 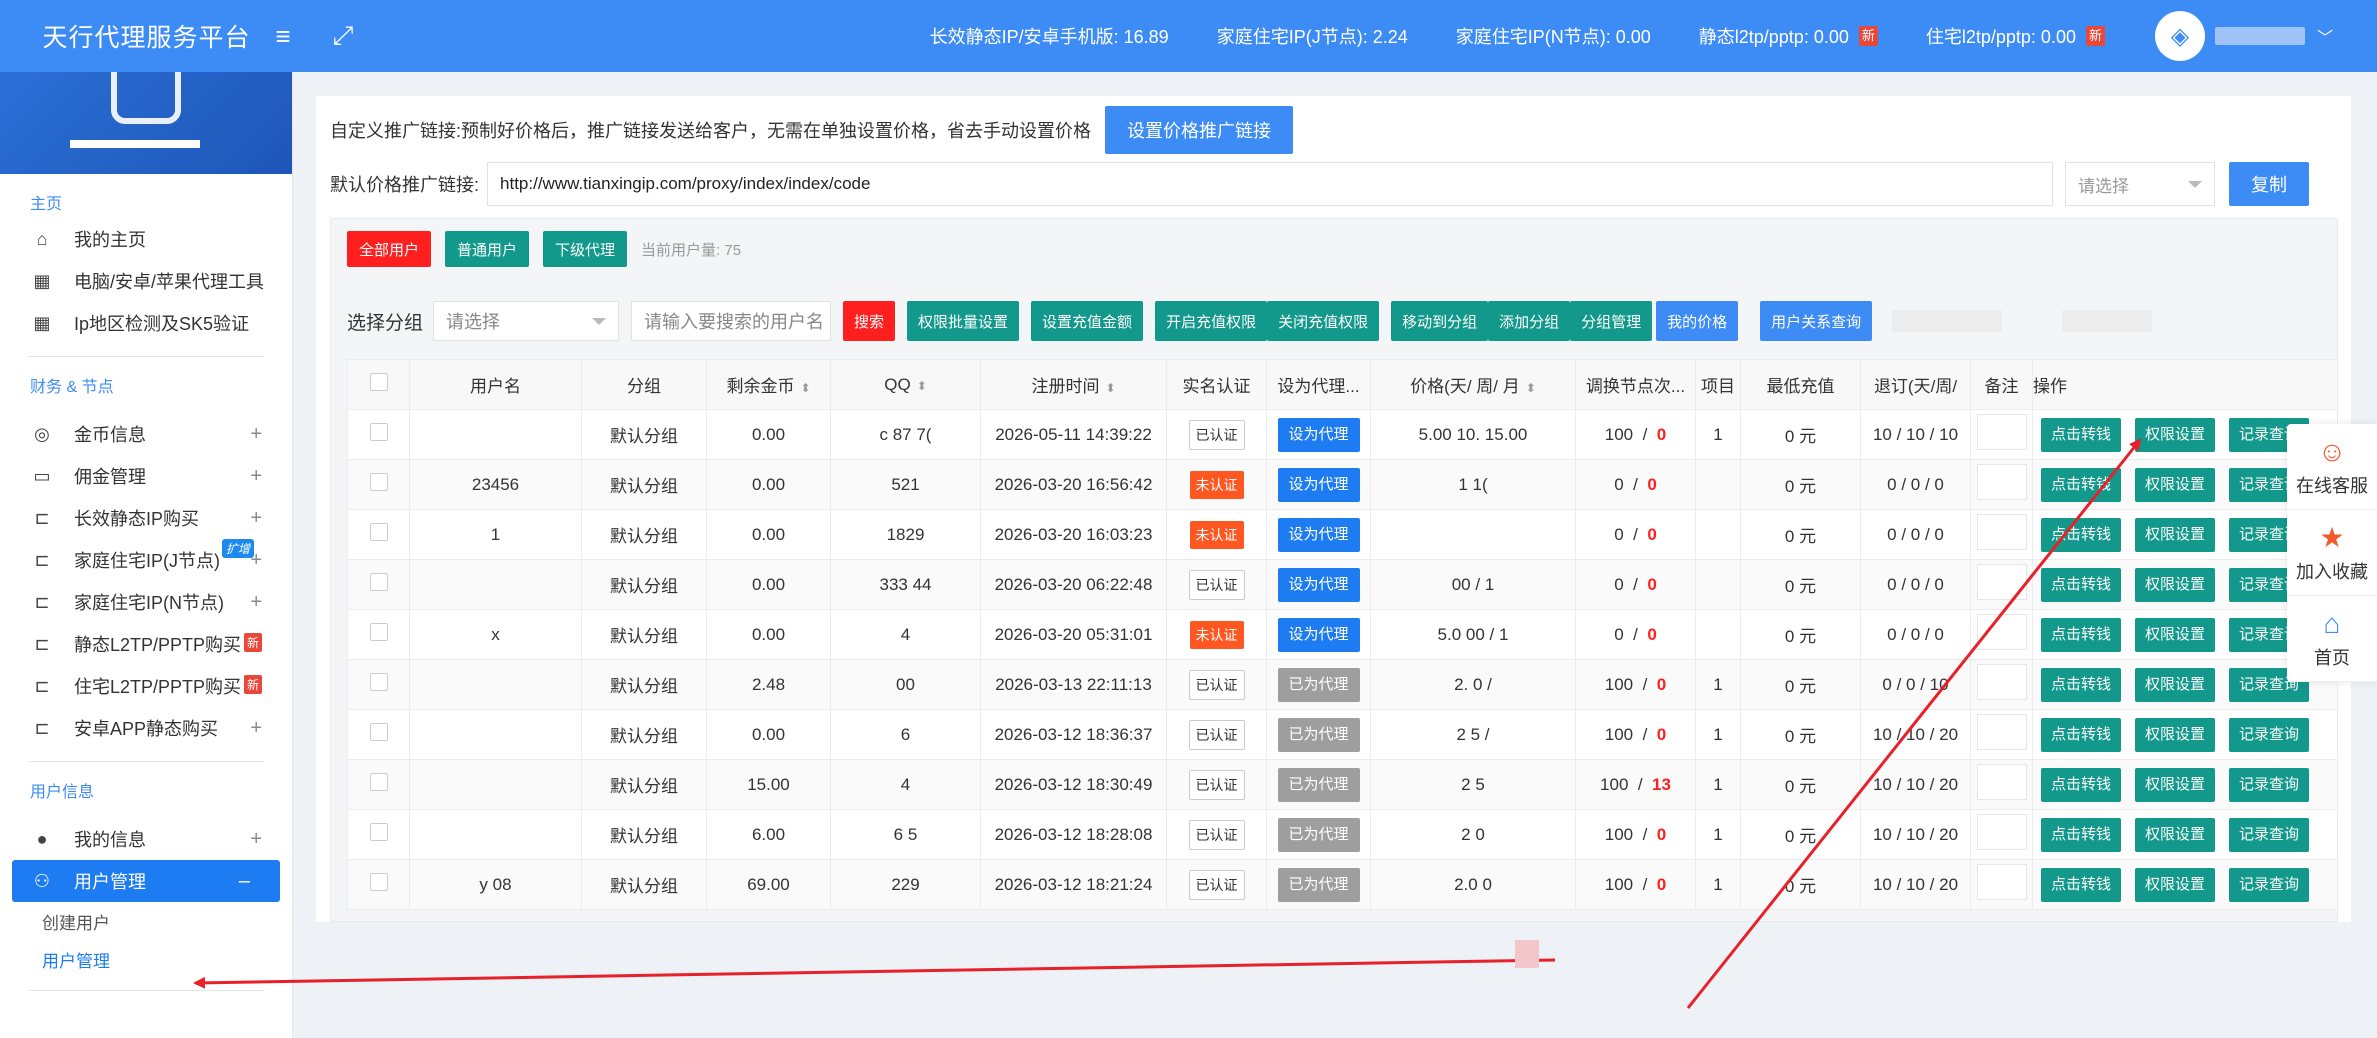 What do you see at coordinates (2269, 184) in the screenshot?
I see `copy-button: 复制` at bounding box center [2269, 184].